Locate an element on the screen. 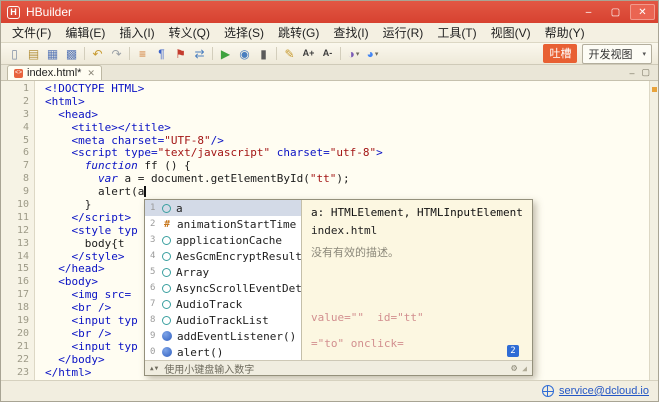 The image size is (659, 402). titlebar: H HBuilder – ▢ ✕ is located at coordinates (329, 12).